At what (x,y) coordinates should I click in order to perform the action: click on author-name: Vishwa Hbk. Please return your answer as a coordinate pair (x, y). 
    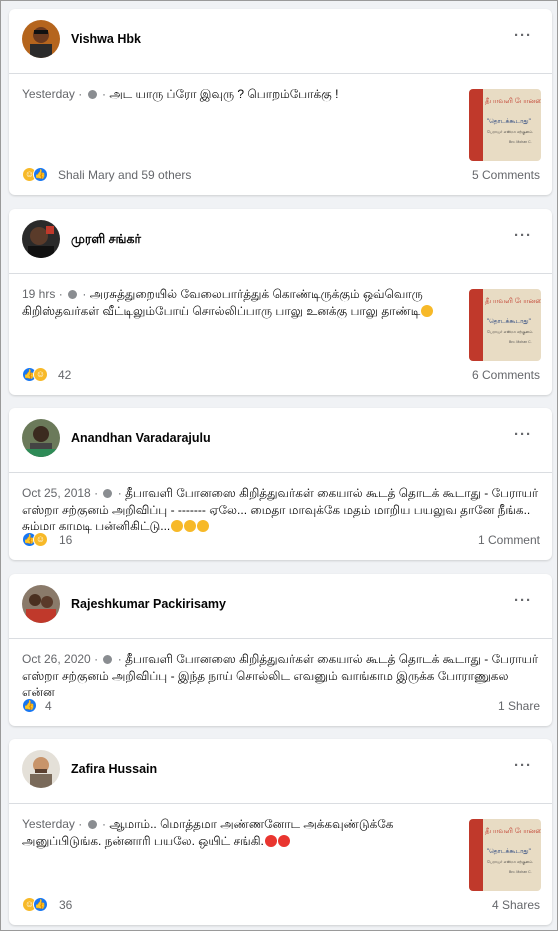
    Looking at the image, I should click on (106, 39).